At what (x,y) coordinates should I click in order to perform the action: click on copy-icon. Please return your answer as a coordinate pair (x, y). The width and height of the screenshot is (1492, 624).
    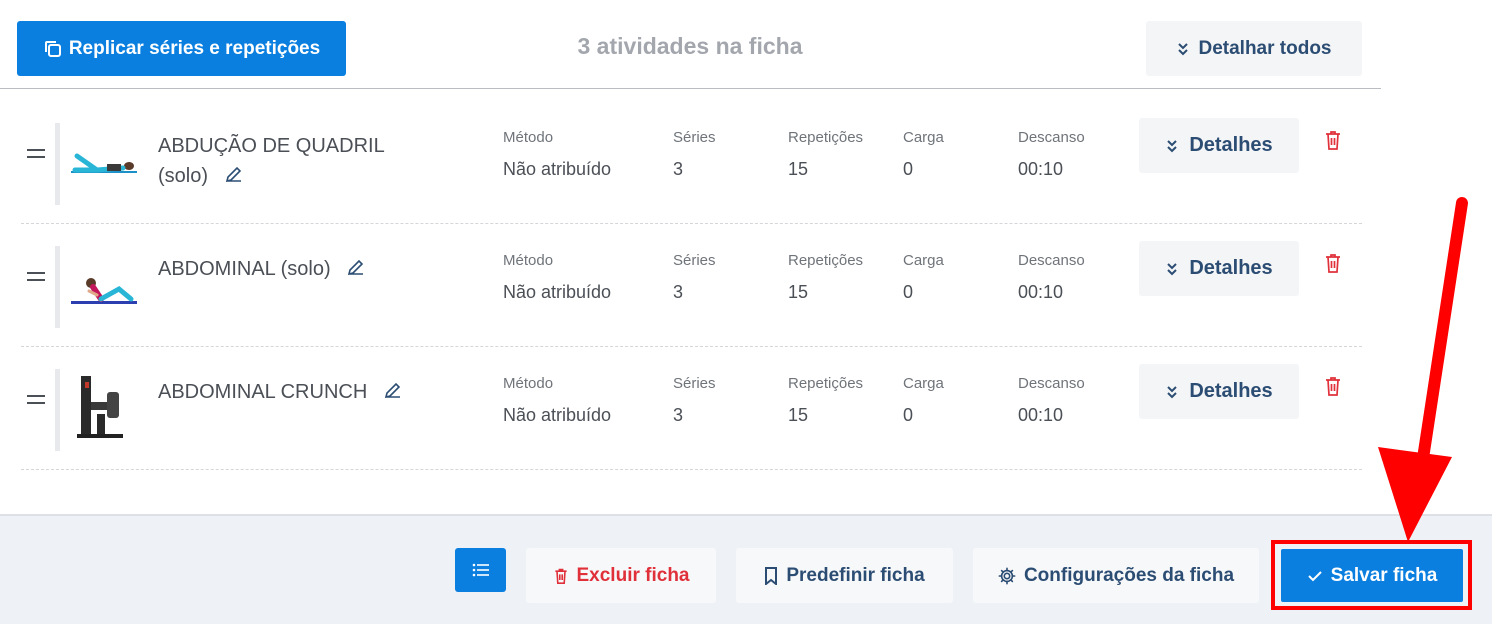
    Looking at the image, I should click on (52, 48).